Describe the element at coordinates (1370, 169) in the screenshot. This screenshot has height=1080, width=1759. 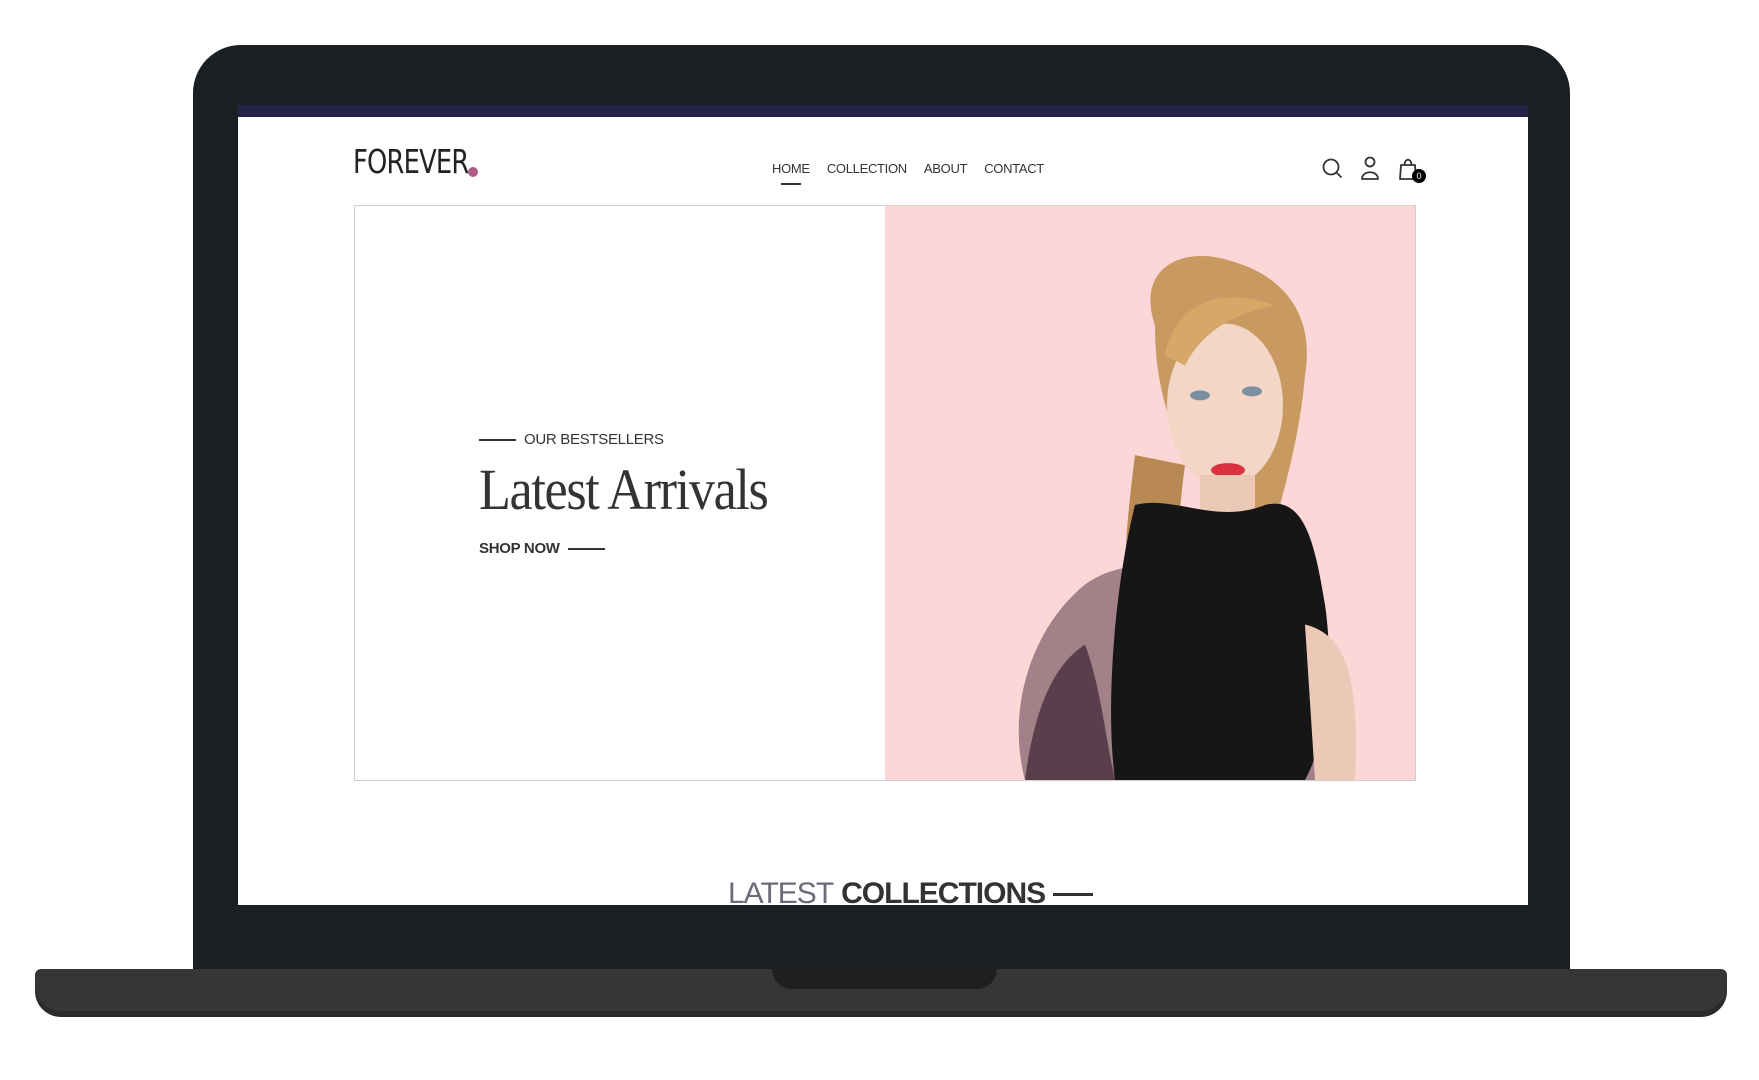
I see `user-icon` at that location.